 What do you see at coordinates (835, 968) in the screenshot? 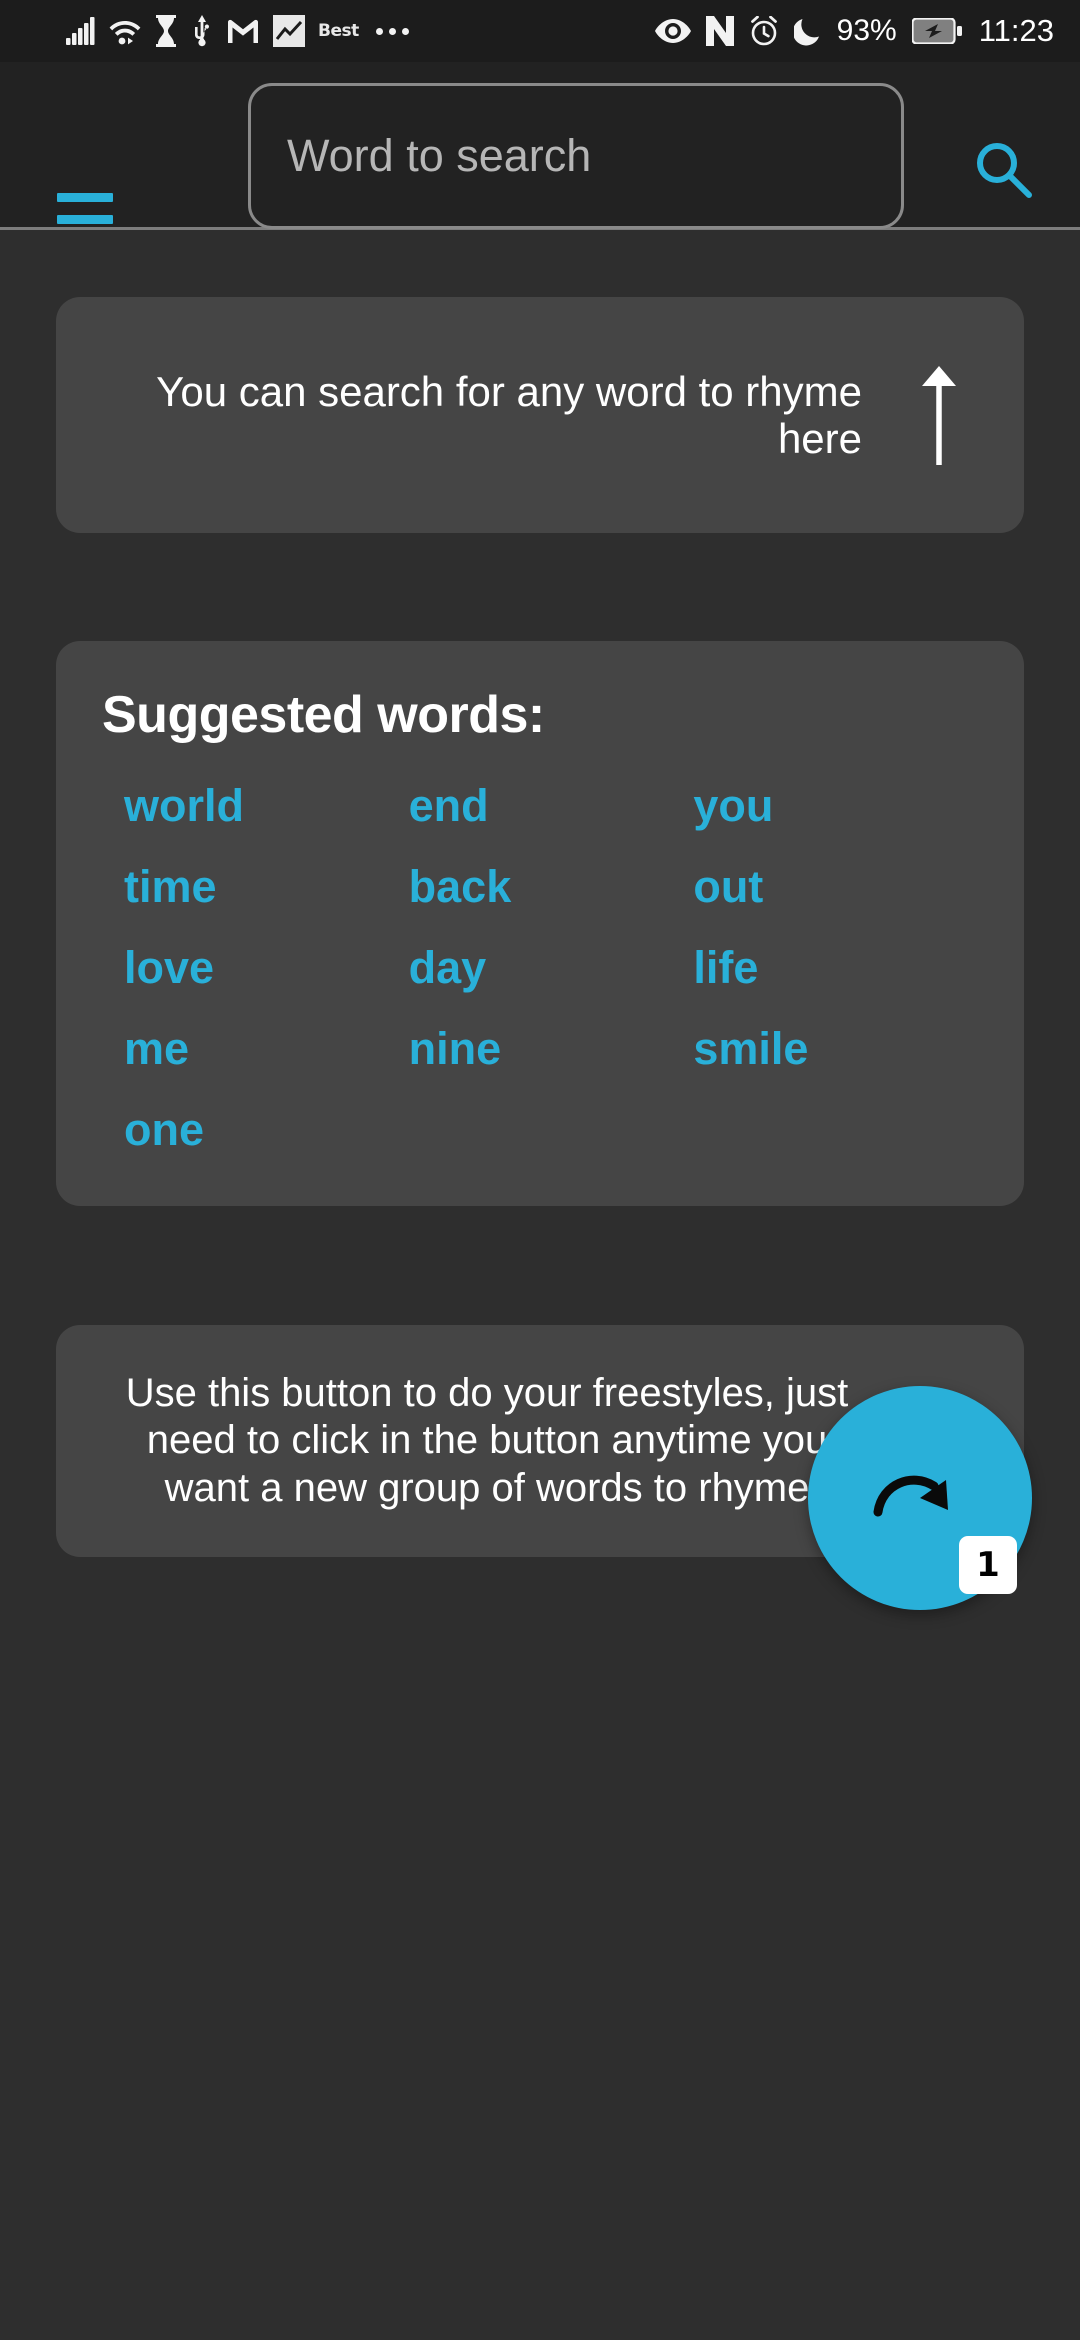
I see `suggested-word: life` at bounding box center [835, 968].